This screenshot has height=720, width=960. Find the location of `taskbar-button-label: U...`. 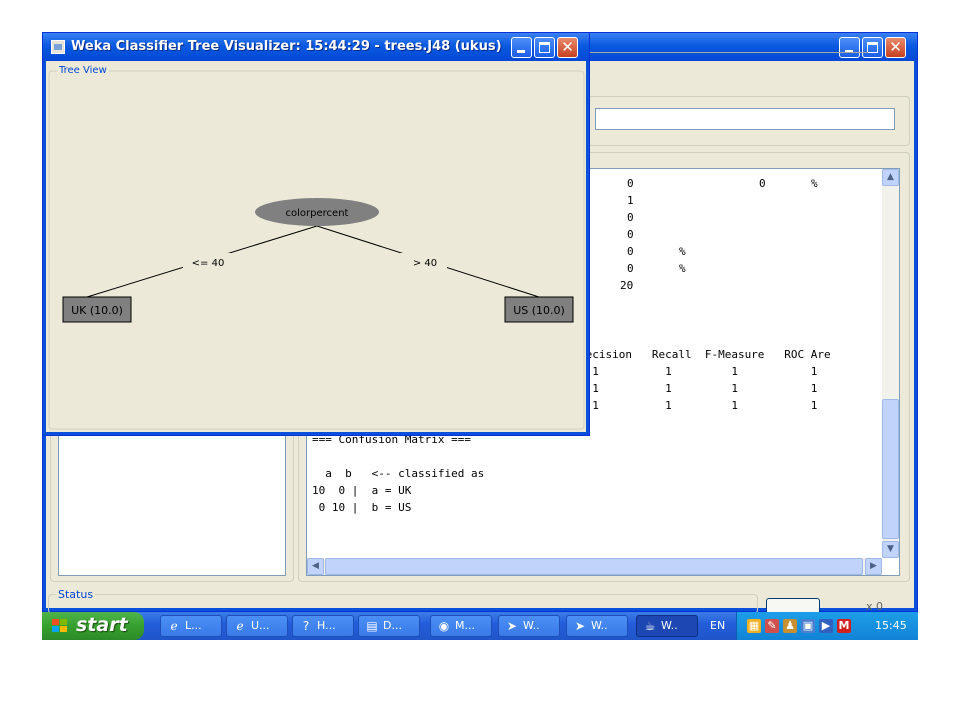

taskbar-button-label: U... is located at coordinates (260, 625).